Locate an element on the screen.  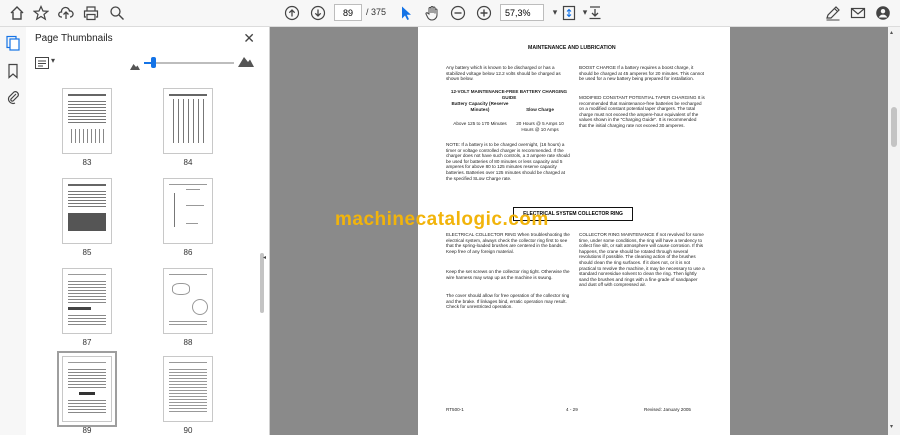
thumbnail-label: 87 is located at coordinates (87, 342).